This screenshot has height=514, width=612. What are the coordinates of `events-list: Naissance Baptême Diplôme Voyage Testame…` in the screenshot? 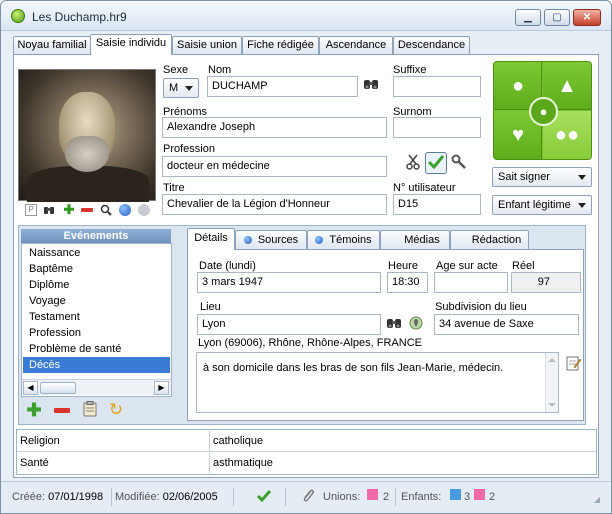 It's located at (96, 320).